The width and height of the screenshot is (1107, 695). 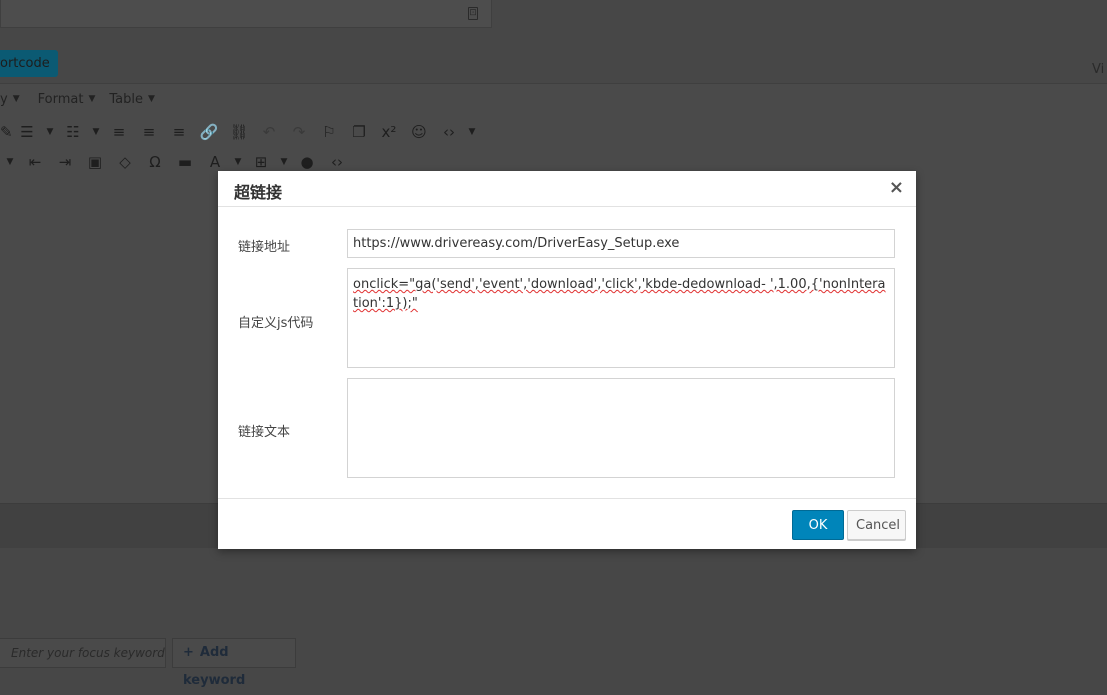 What do you see at coordinates (621, 428) in the screenshot?
I see `link-text-field` at bounding box center [621, 428].